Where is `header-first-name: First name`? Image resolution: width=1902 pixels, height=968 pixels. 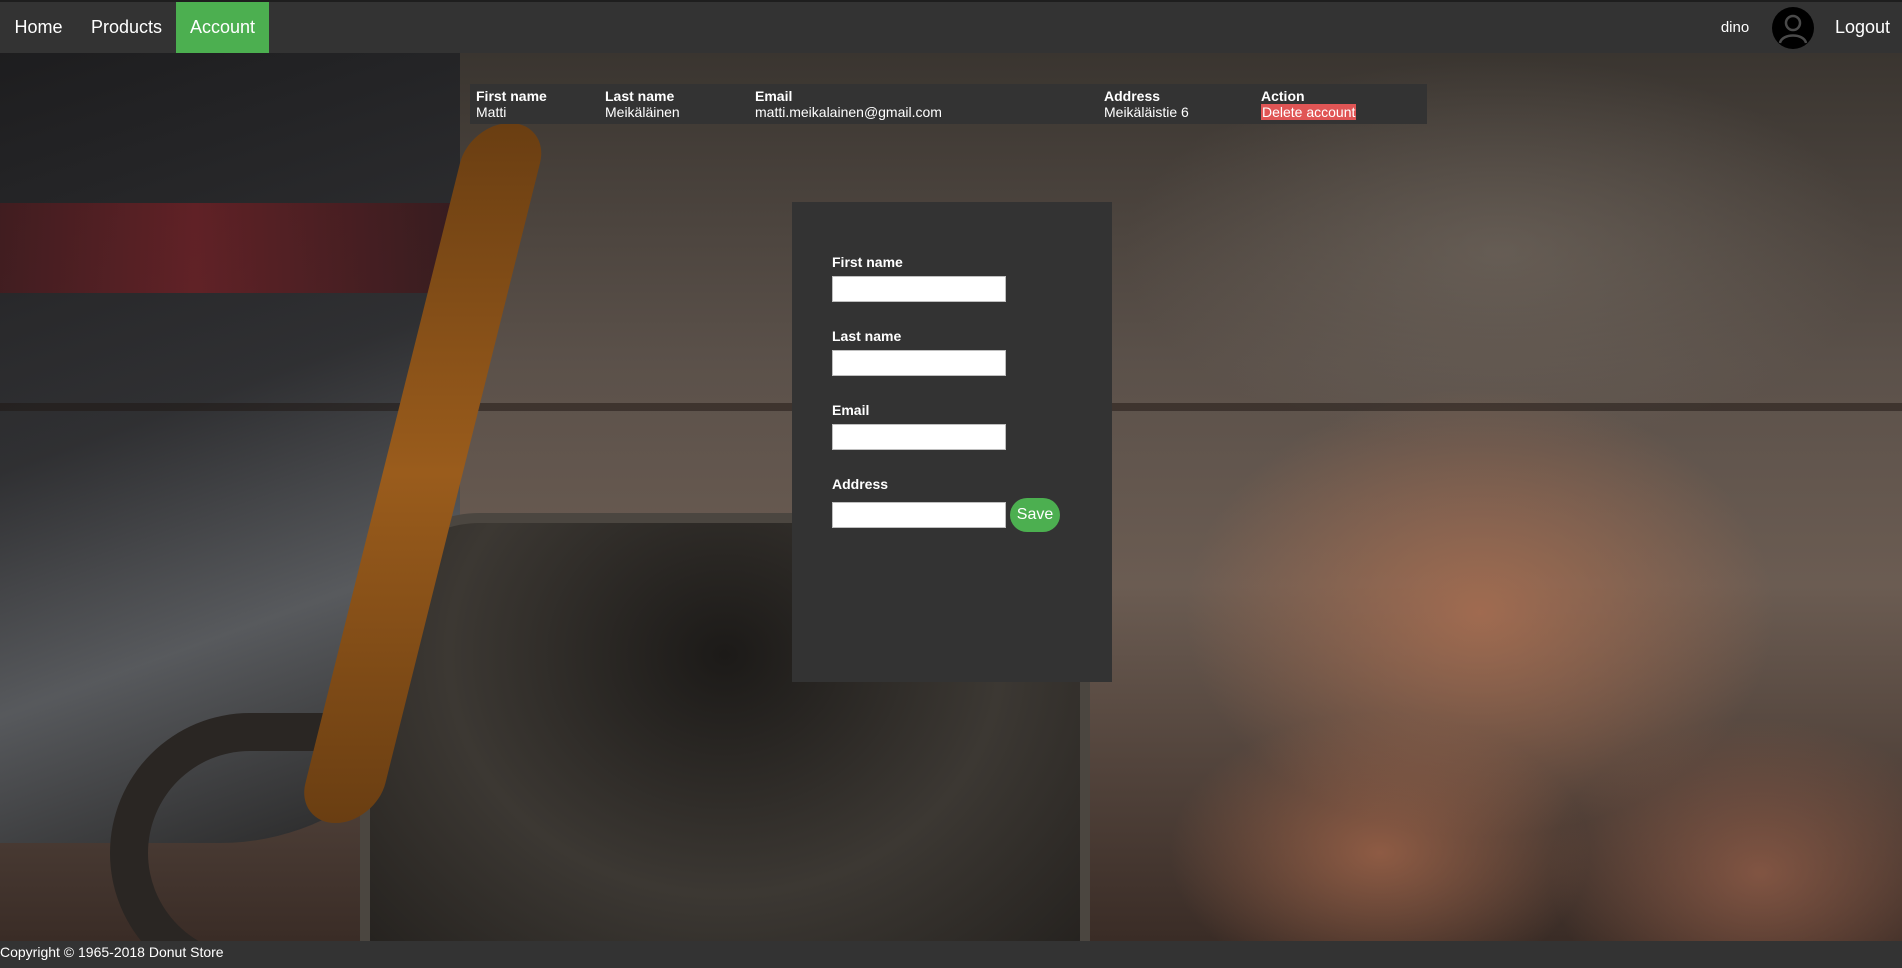
header-first-name: First name is located at coordinates (511, 96).